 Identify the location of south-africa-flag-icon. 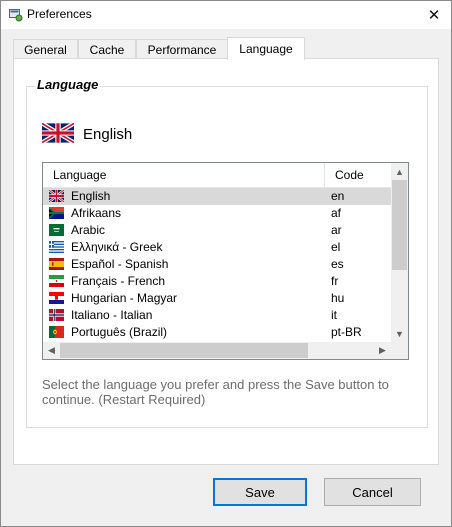
(56, 213).